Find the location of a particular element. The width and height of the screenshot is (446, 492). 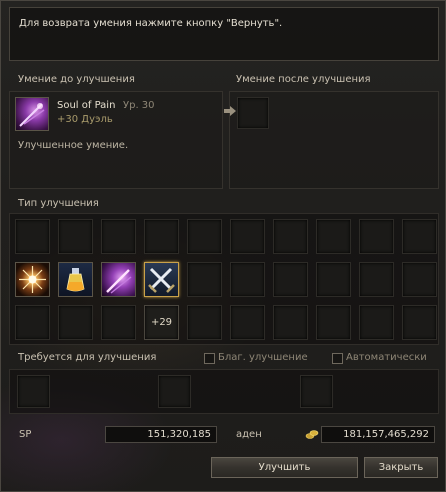

adena-value: 181,157,465,292 is located at coordinates (378, 434).